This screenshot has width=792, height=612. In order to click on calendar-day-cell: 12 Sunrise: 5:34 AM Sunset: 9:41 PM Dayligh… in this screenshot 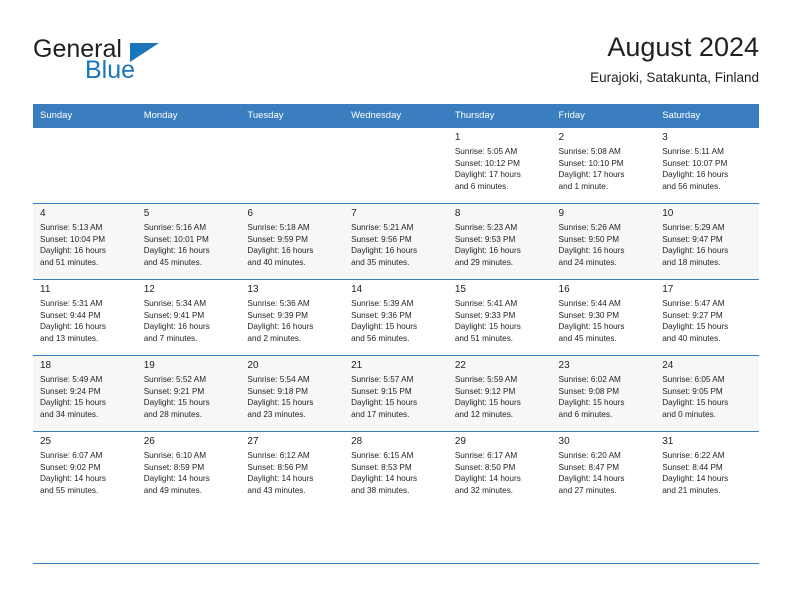, I will do `click(188, 317)`.